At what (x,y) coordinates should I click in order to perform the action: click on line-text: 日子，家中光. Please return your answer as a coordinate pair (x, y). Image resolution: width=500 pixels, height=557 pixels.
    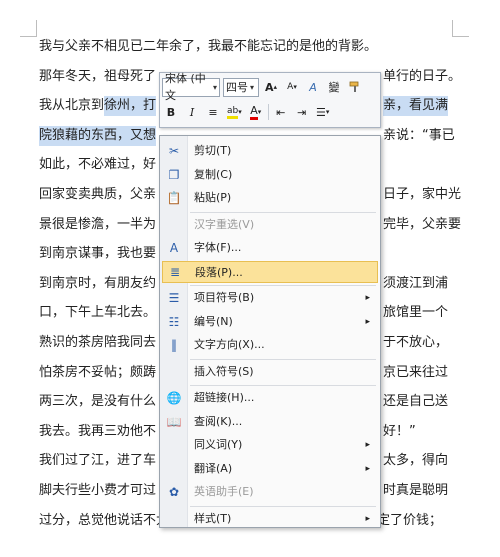
    Looking at the image, I should click on (422, 194).